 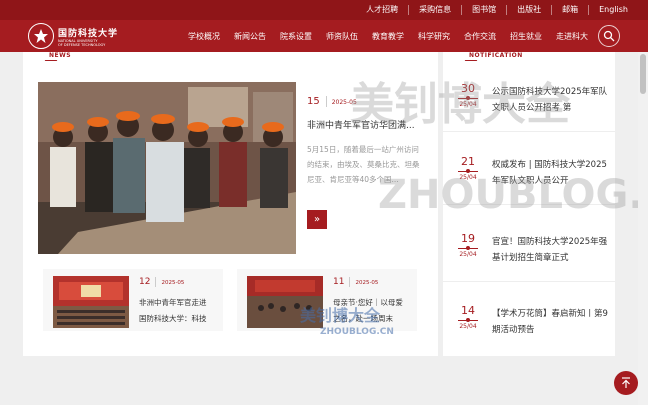 I want to click on link-mail: 邮箱, so click(x=569, y=10).